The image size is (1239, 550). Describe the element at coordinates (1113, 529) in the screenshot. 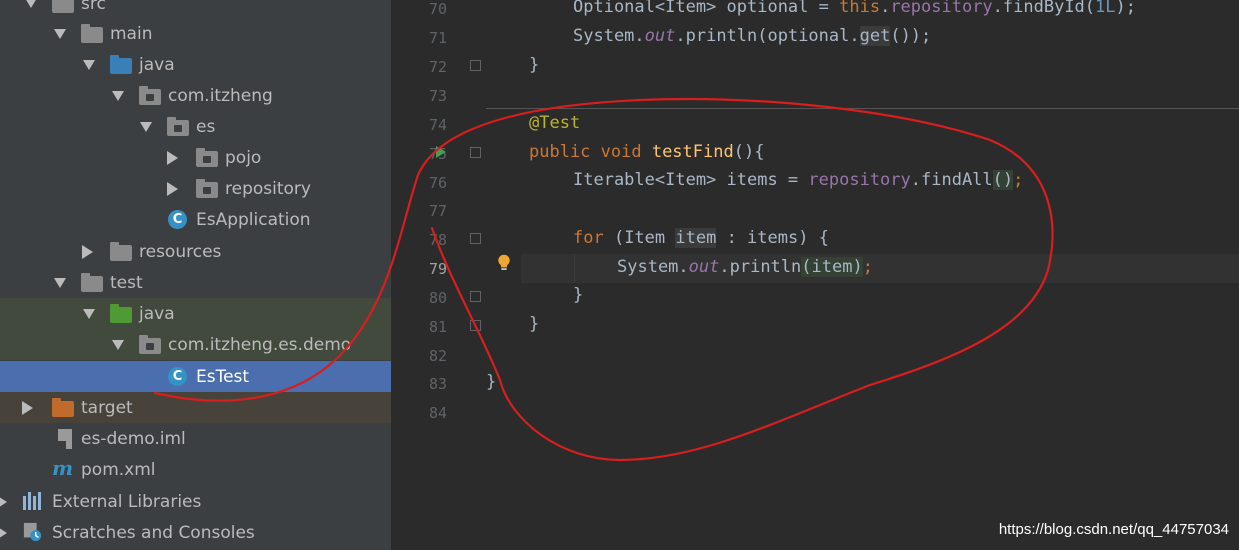

I see `watermark: https://blog.csdn.net/qq_44757034` at that location.